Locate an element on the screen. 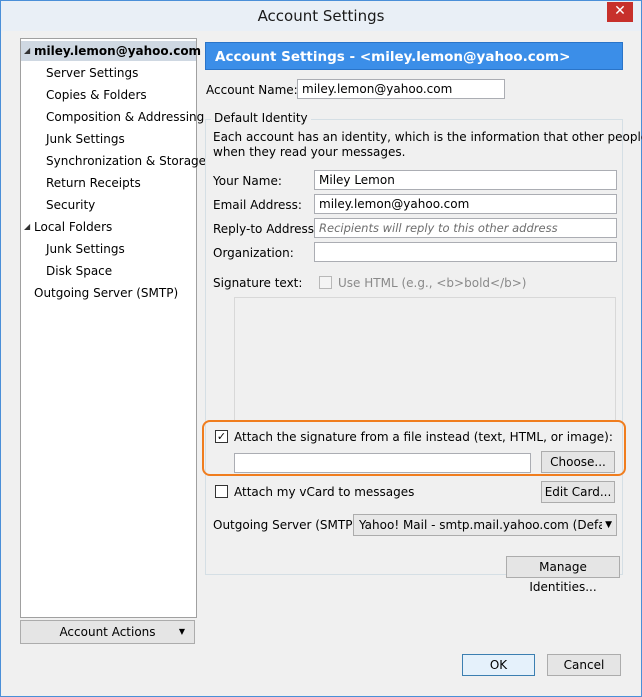  your-name-label: Your Name: is located at coordinates (247, 181).